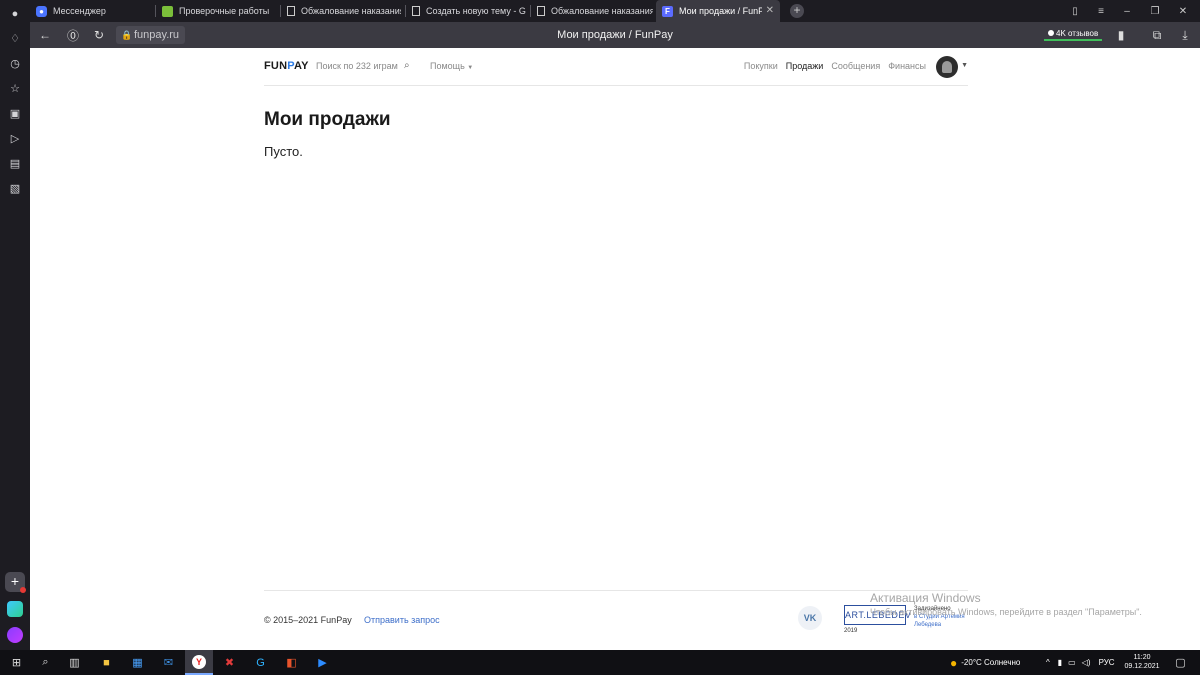  Describe the element at coordinates (1051, 33) in the screenshot. I see `chat-icon` at that location.